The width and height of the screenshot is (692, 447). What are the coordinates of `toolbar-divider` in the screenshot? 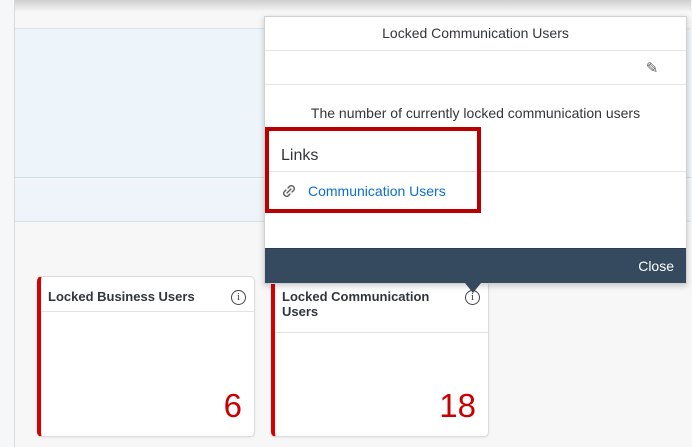 It's located at (475, 84).